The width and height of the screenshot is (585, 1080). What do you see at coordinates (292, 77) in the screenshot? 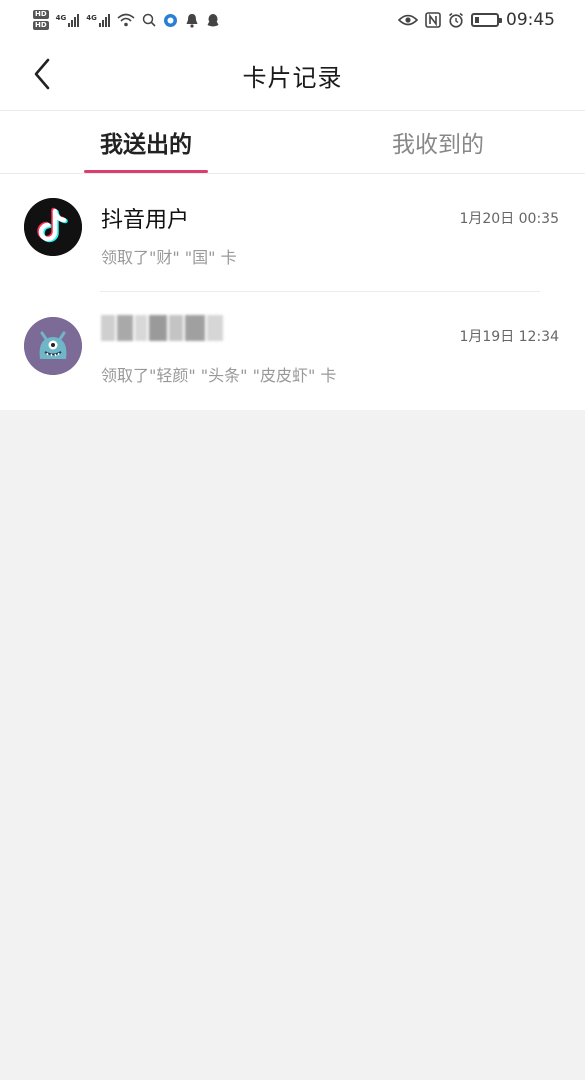
I see `page-title: 卡片记录` at bounding box center [292, 77].